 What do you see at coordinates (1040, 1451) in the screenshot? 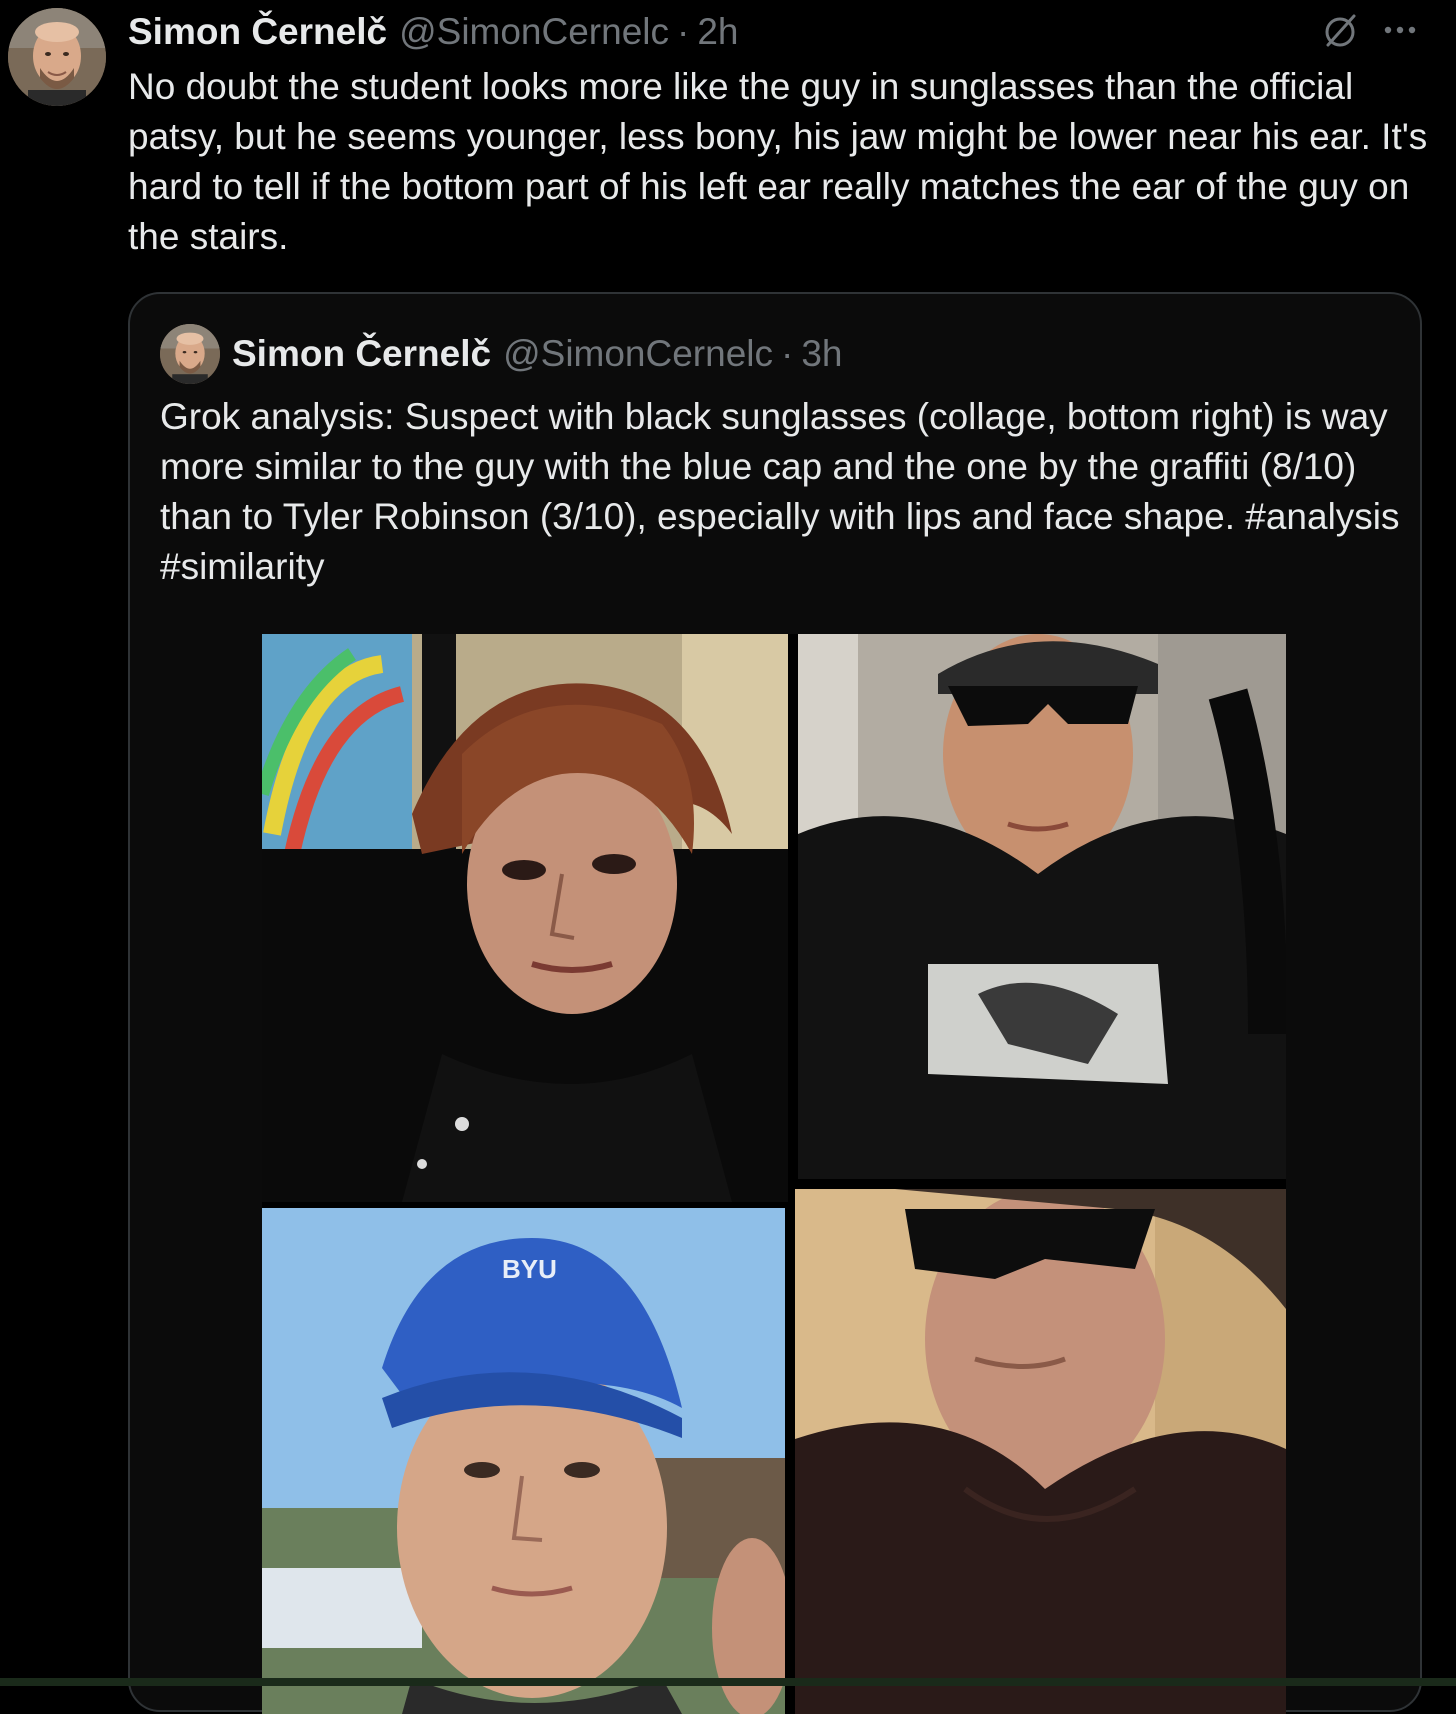
I see `photo-bottom-right` at bounding box center [1040, 1451].